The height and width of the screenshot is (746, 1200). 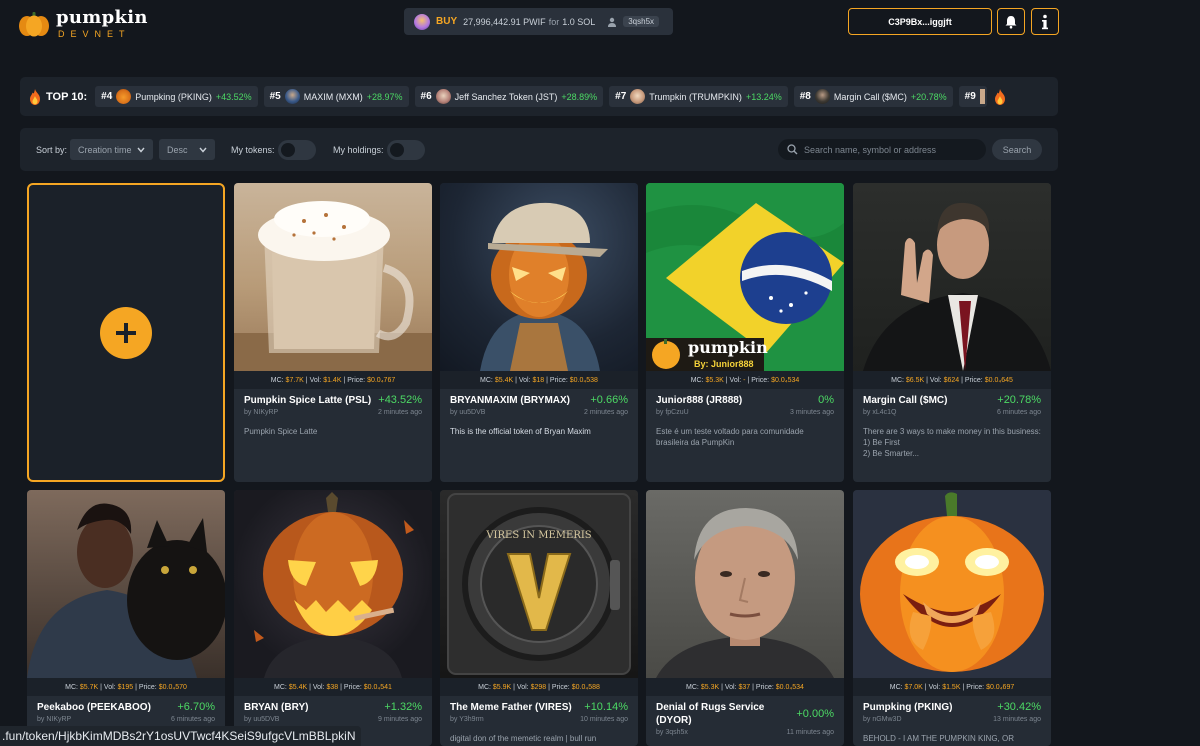 I want to click on token-change: +0.00%, so click(x=815, y=713).